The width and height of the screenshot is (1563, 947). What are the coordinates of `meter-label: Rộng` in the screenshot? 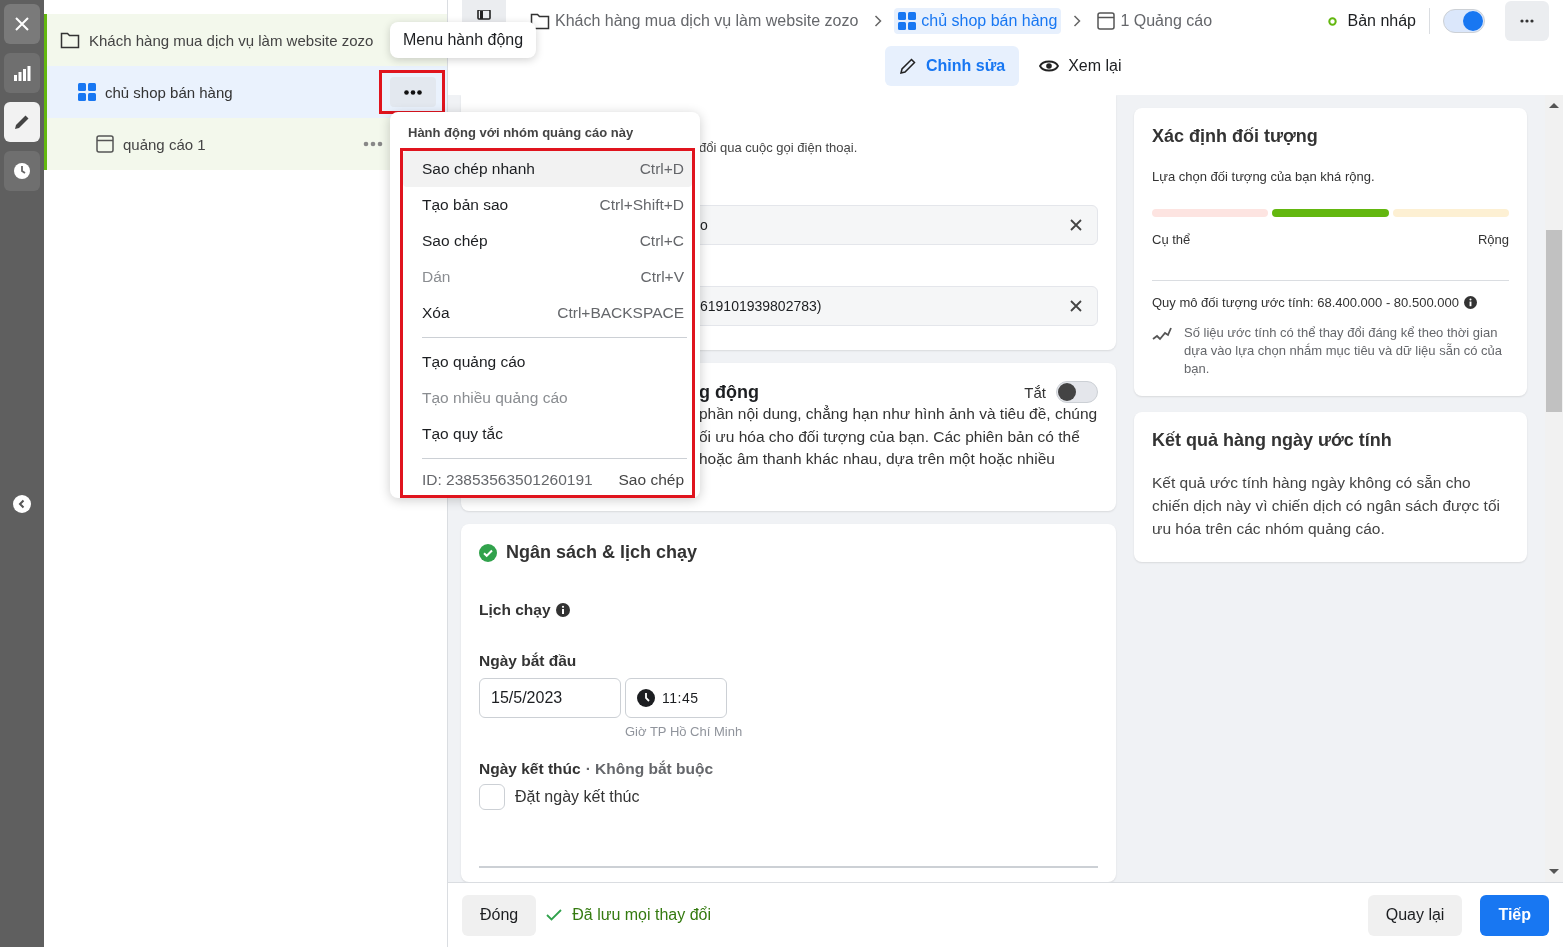 It's located at (1493, 239).